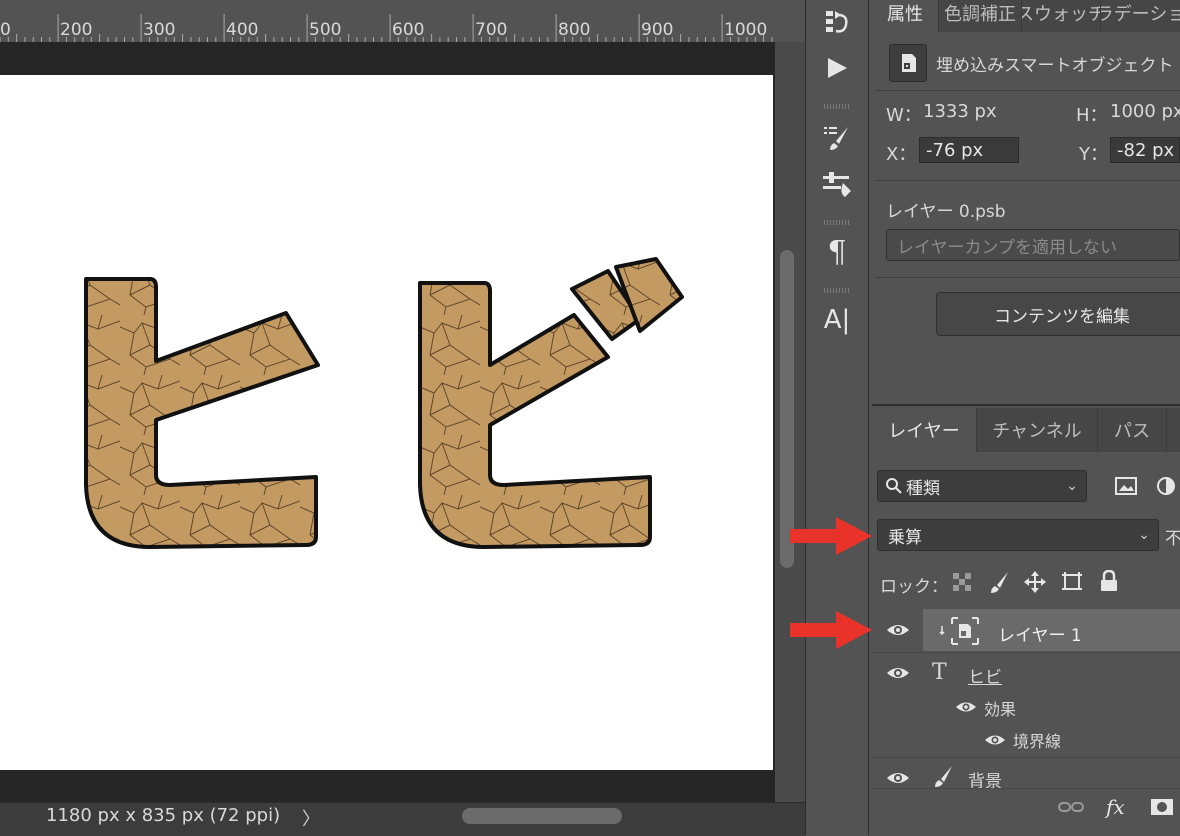 The height and width of the screenshot is (836, 1180). Describe the element at coordinates (923, 488) in the screenshot. I see `filter-kind-label: 種類` at that location.